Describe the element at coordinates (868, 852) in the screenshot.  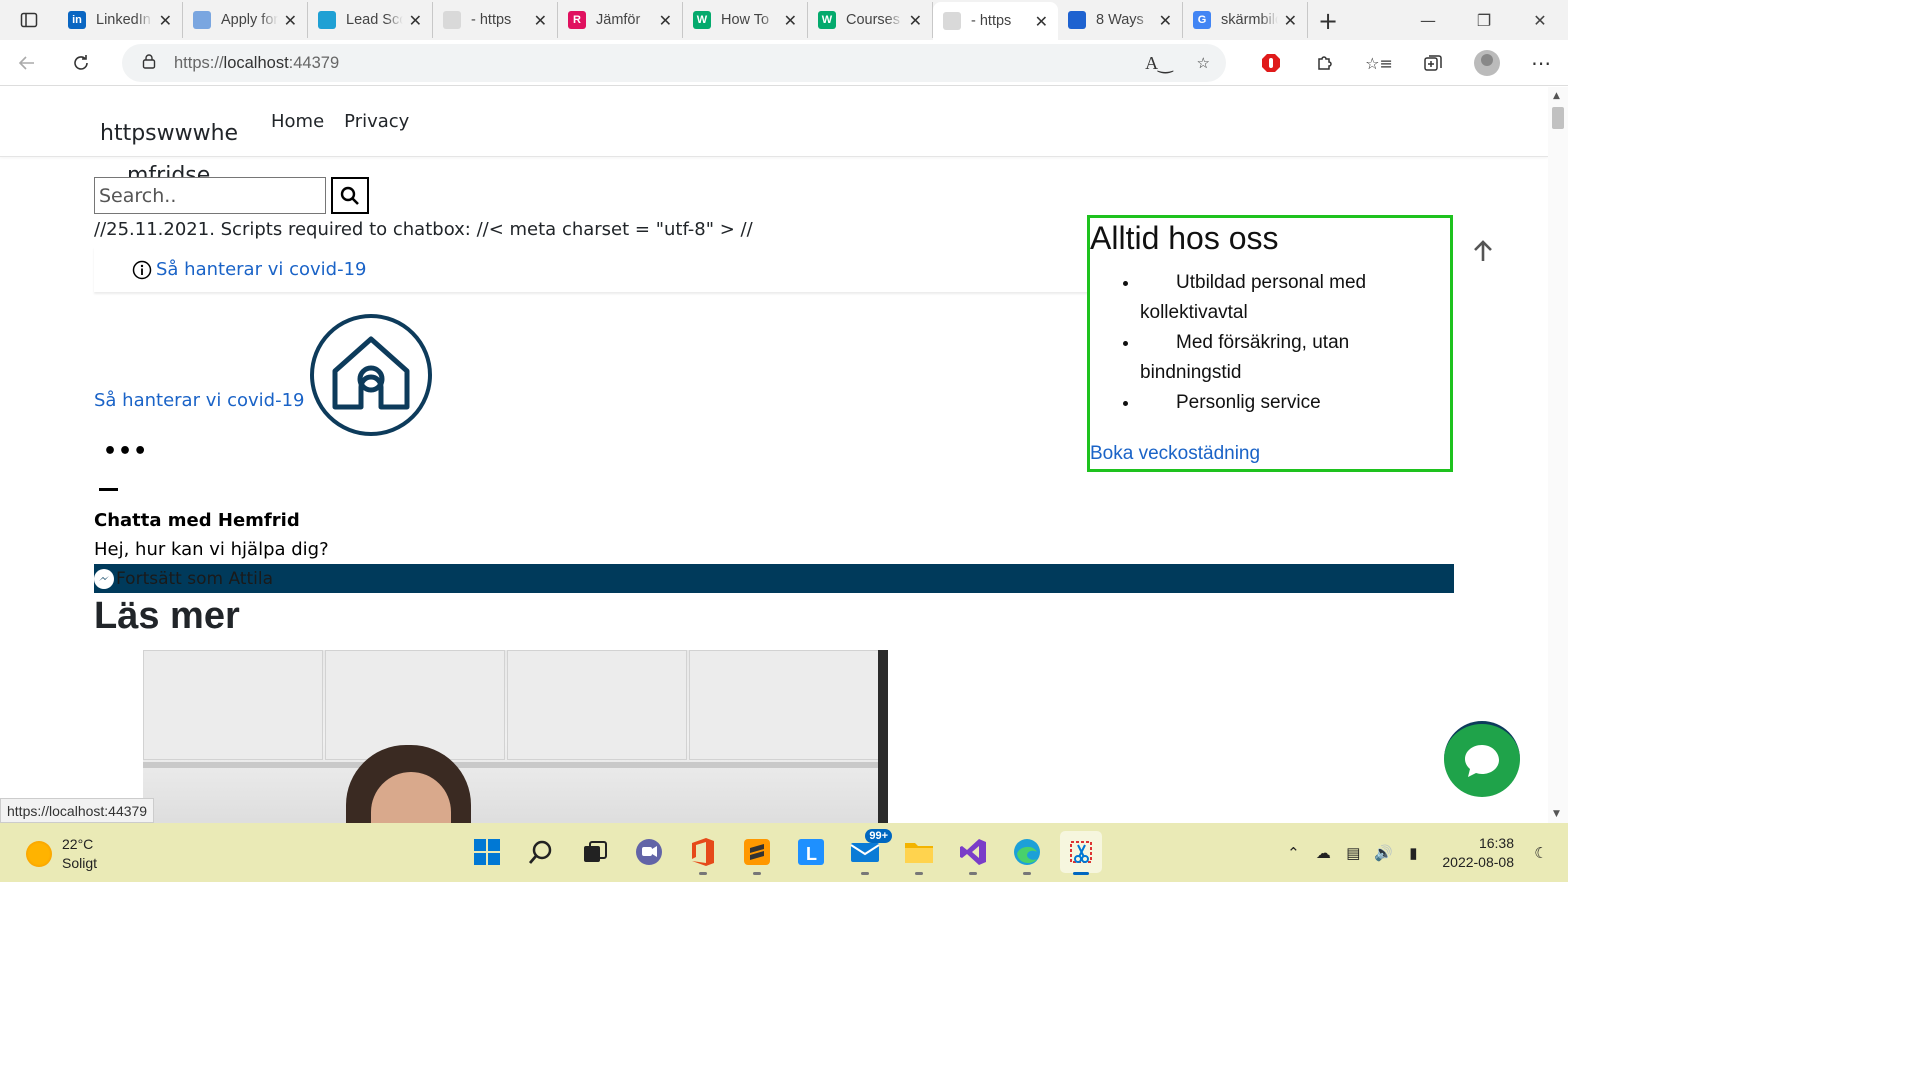
I see `mail-button: 99+` at that location.